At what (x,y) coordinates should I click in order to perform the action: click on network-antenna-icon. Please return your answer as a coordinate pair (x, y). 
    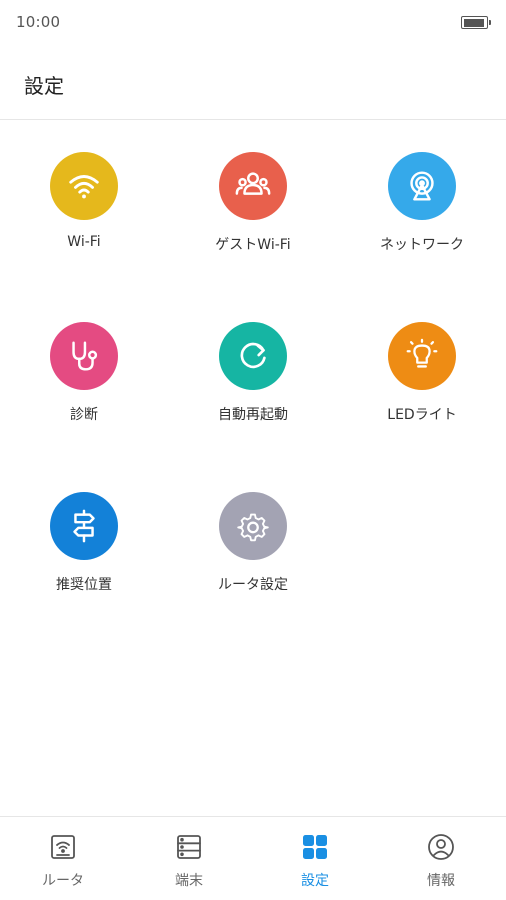
    Looking at the image, I should click on (422, 186).